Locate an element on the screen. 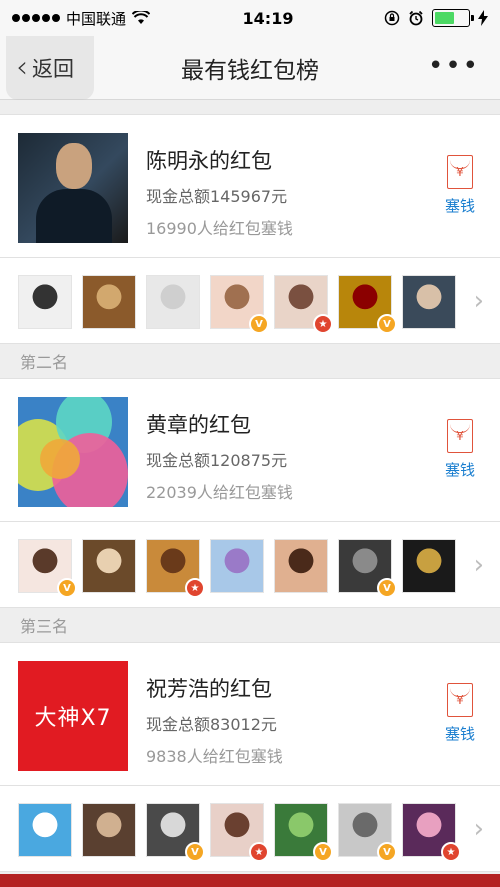 The width and height of the screenshot is (500, 887). charging-icon is located at coordinates (483, 18).